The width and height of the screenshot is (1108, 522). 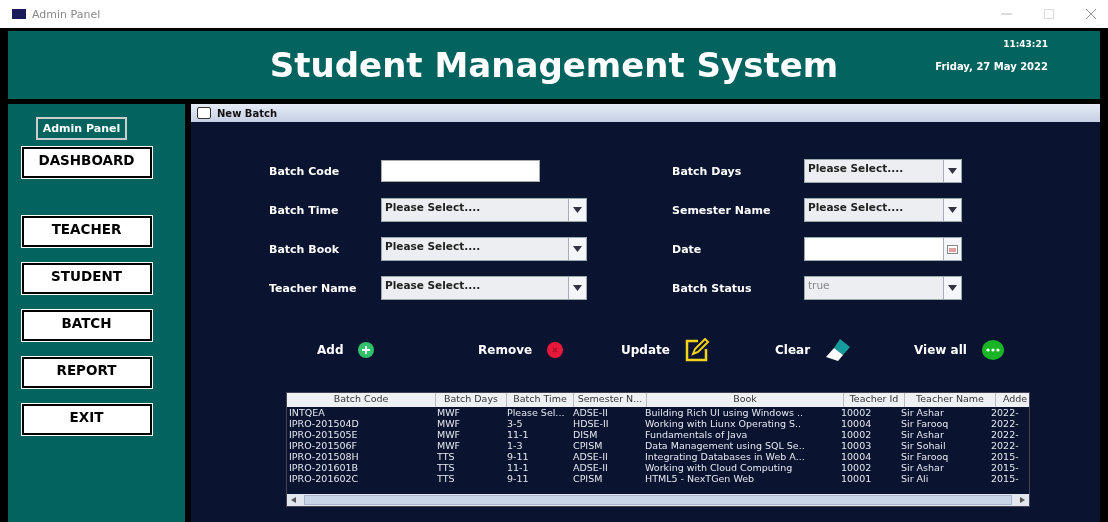 What do you see at coordinates (724, 412) in the screenshot?
I see `table-cell-text: Building Rich UI using Windows ..` at bounding box center [724, 412].